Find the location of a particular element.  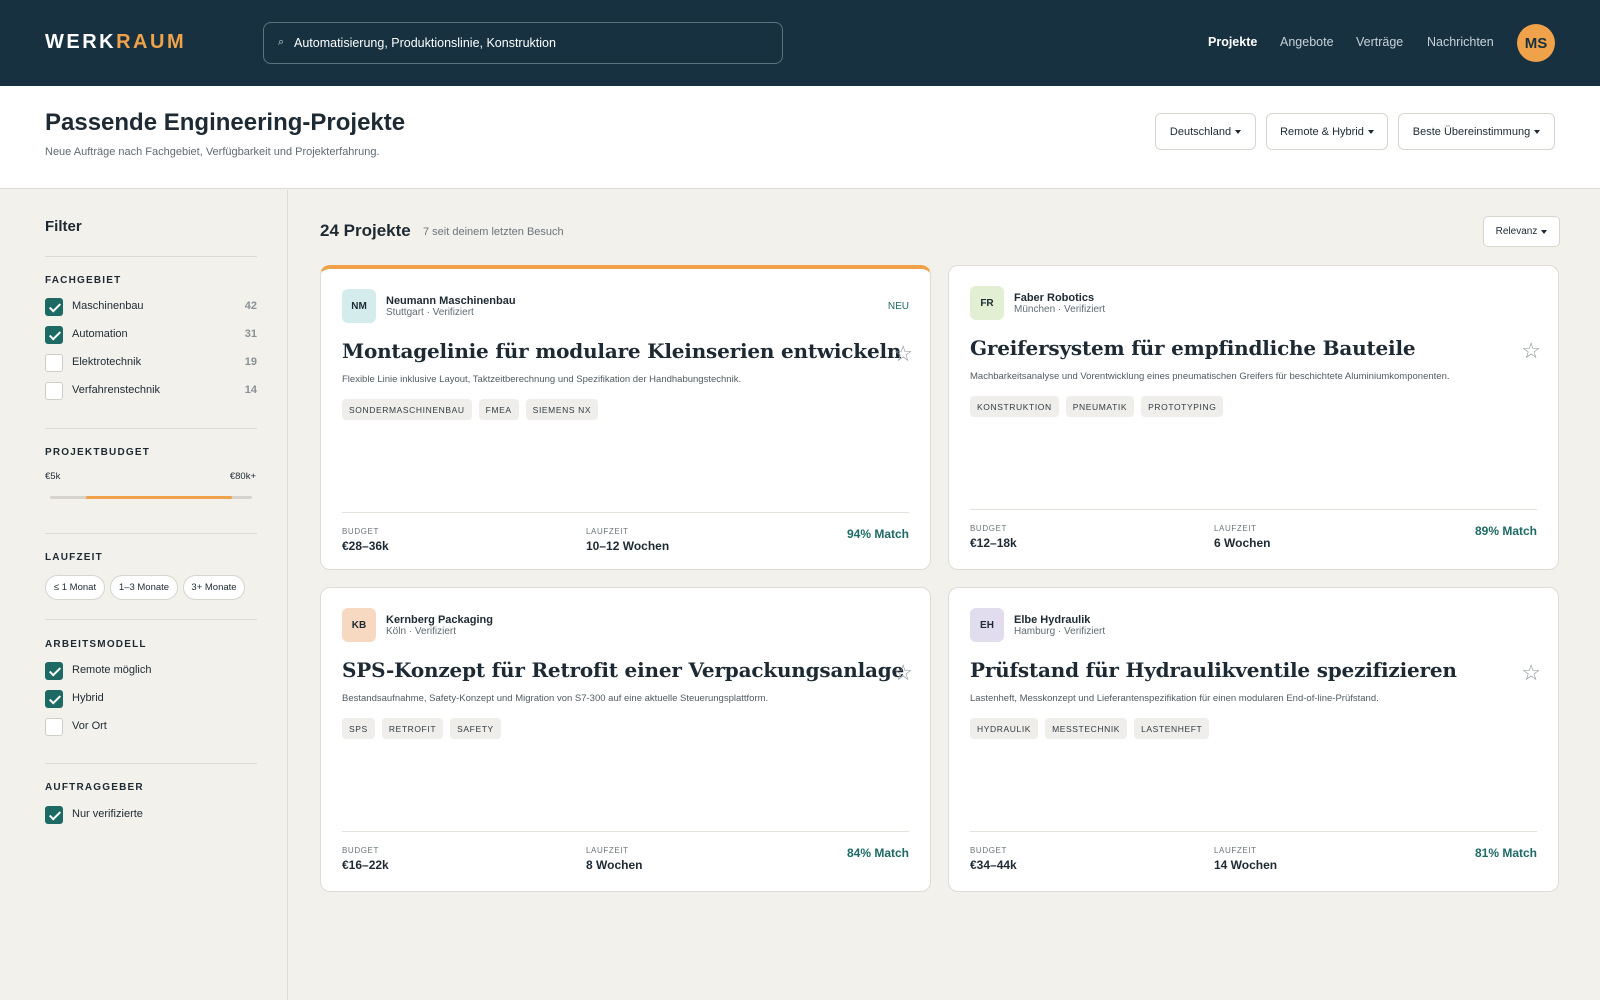

tag: SAFETY is located at coordinates (475, 728).